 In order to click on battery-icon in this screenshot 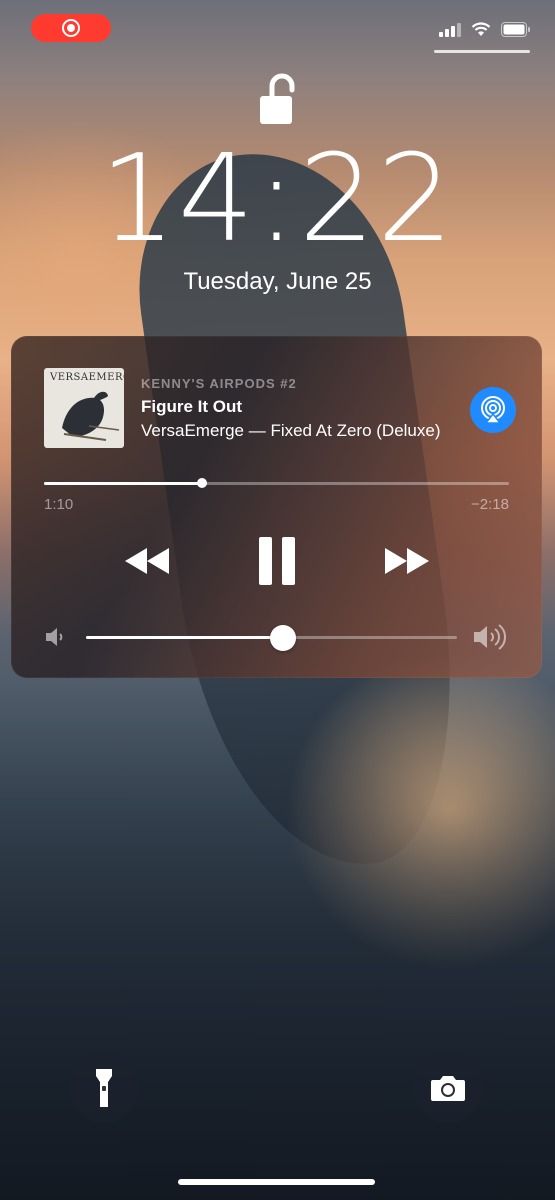, I will do `click(516, 29)`.